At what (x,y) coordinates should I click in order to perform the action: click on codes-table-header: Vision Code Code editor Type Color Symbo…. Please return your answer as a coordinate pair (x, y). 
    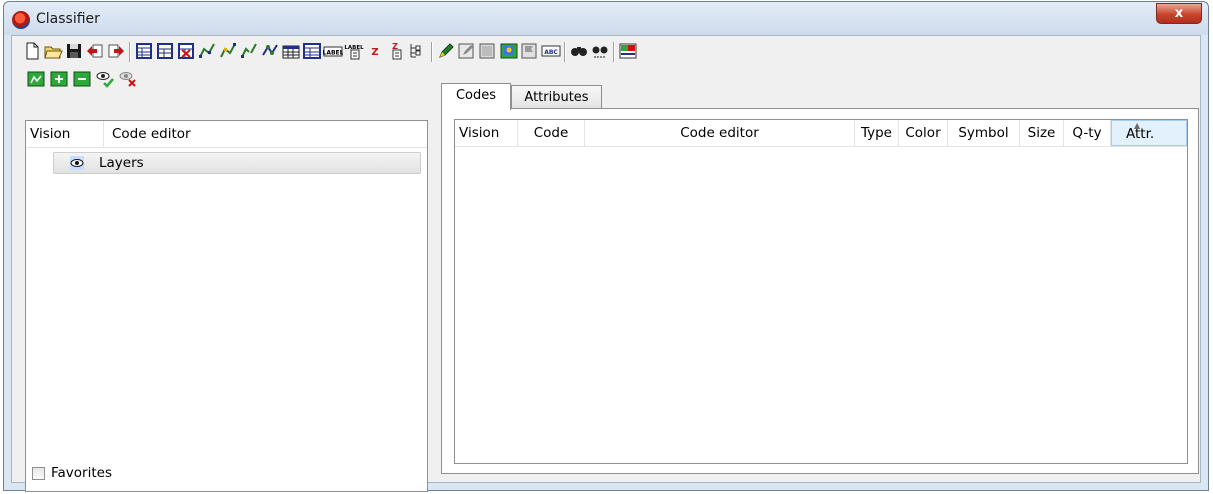
    Looking at the image, I should click on (821, 133).